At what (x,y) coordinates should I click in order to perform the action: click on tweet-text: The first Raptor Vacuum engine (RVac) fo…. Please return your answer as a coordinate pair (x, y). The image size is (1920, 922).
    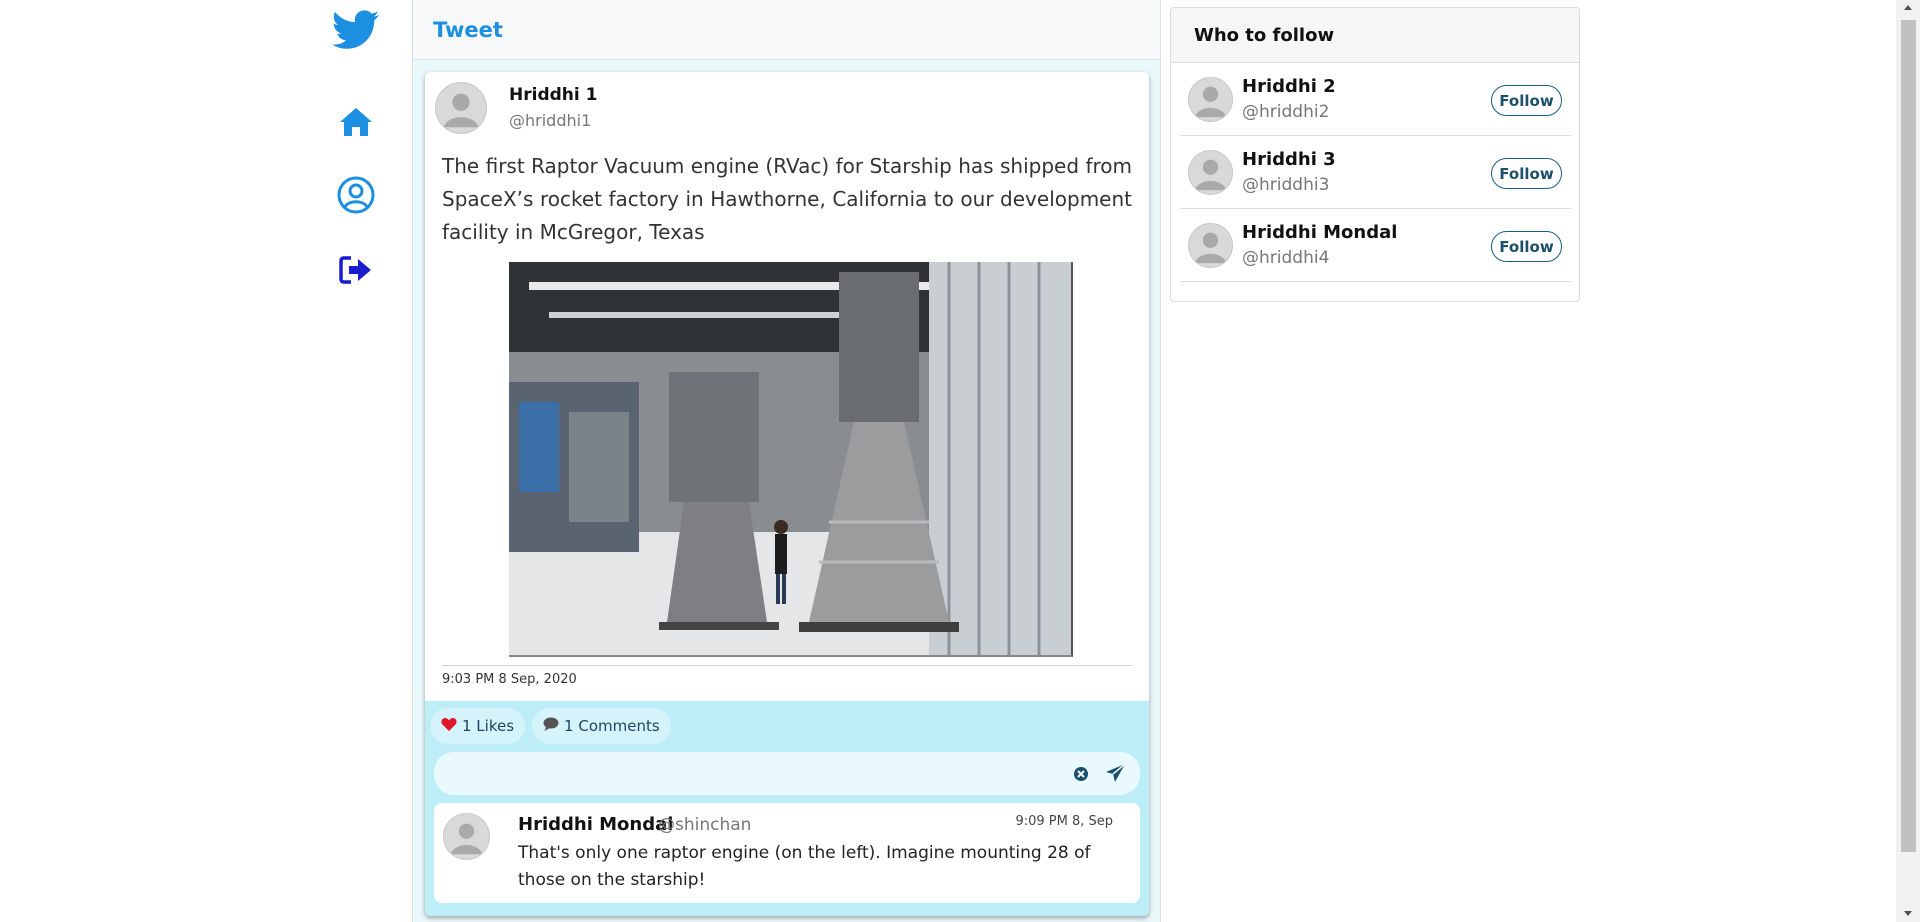
    Looking at the image, I should click on (787, 199).